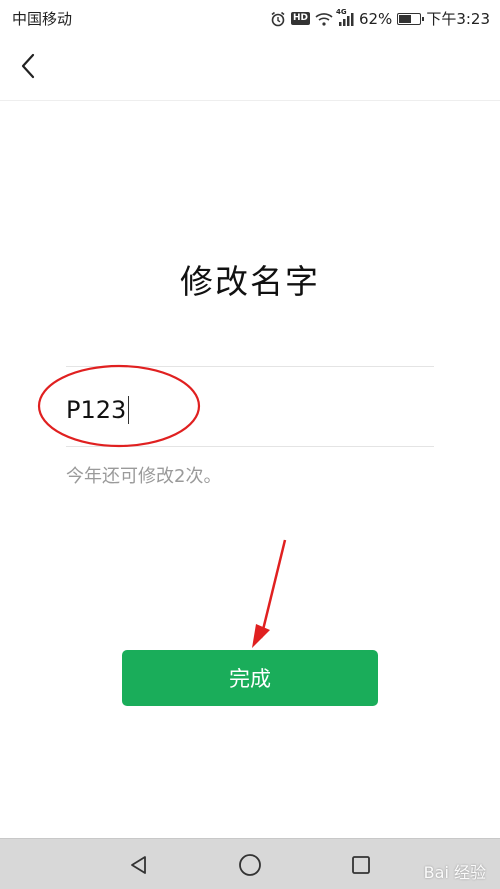 This screenshot has width=500, height=889. I want to click on name-input: P123, so click(250, 410).